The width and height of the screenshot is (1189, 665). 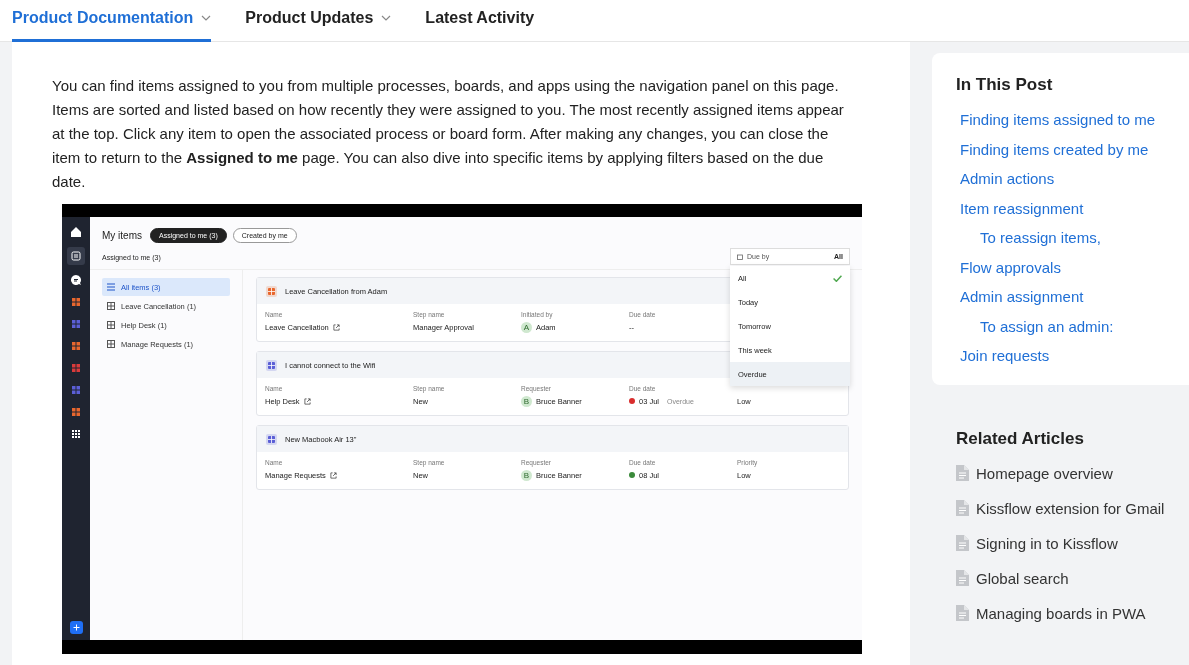 What do you see at coordinates (122, 235) in the screenshot?
I see `page-title: My items` at bounding box center [122, 235].